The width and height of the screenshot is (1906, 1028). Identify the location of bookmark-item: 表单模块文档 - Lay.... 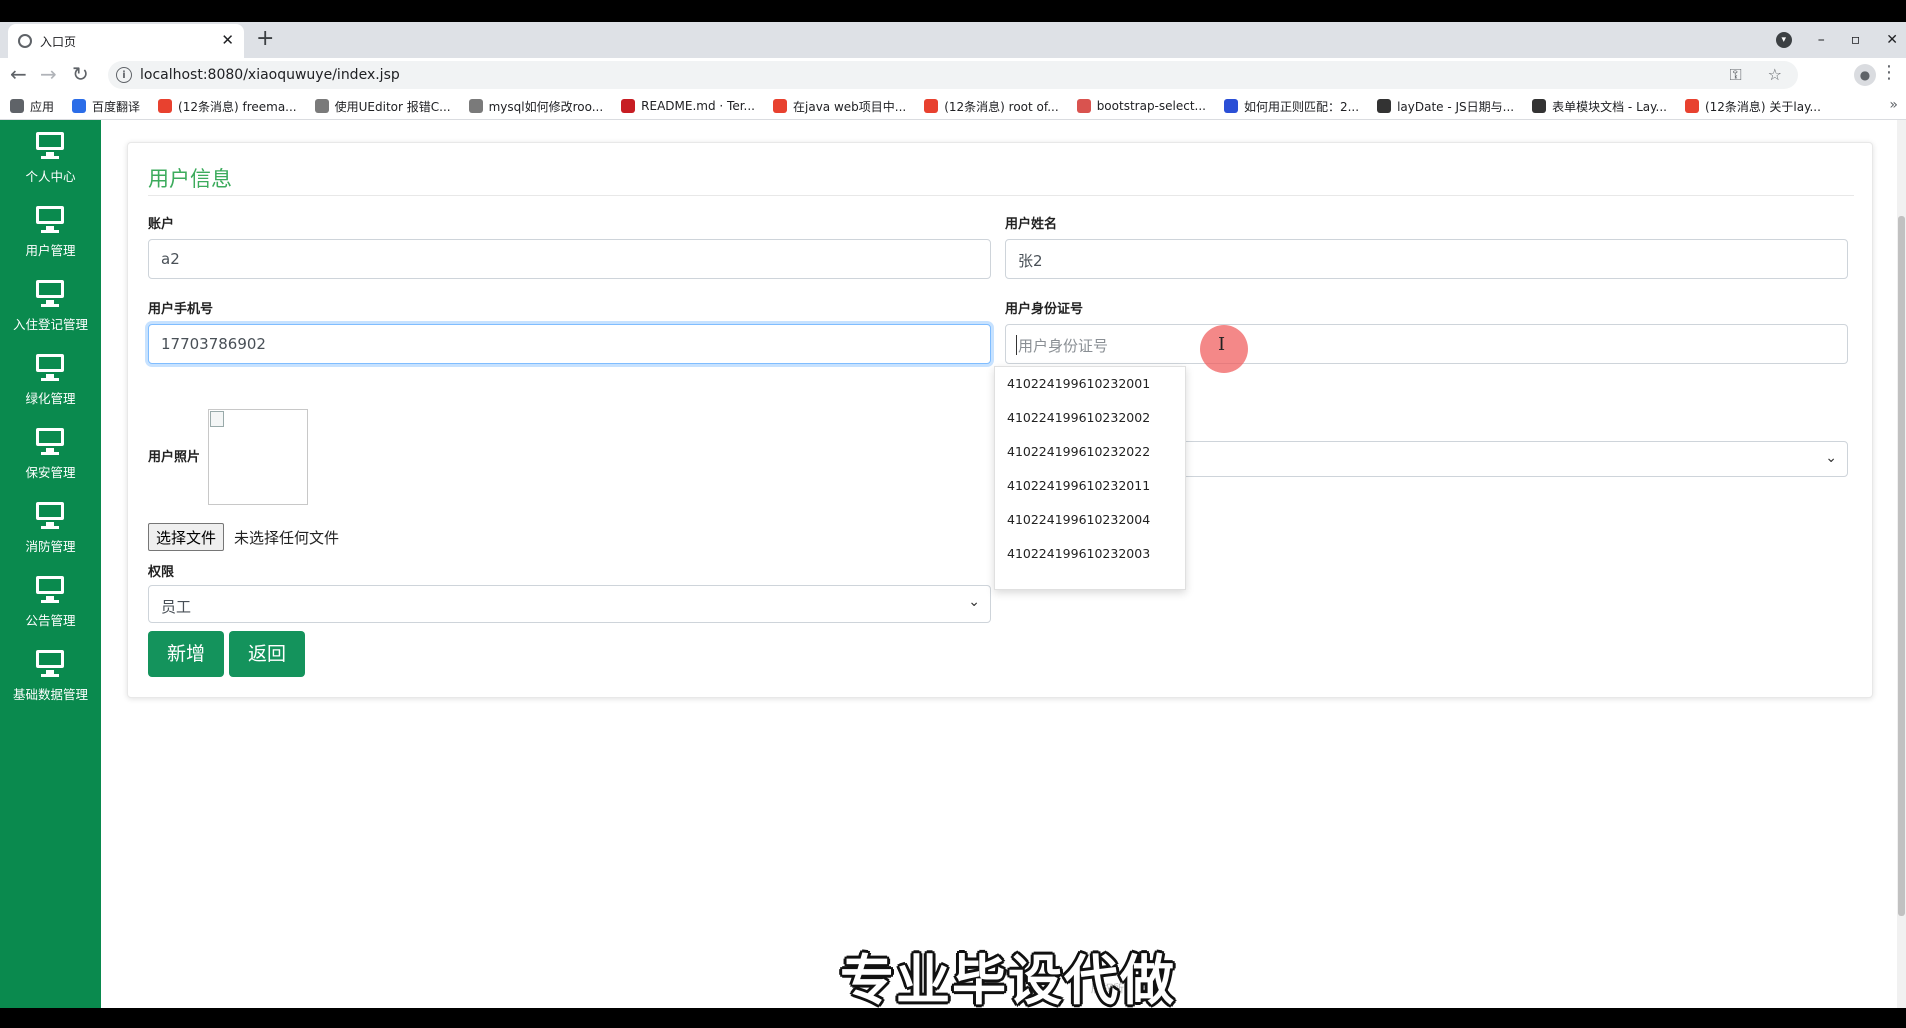
(1599, 106).